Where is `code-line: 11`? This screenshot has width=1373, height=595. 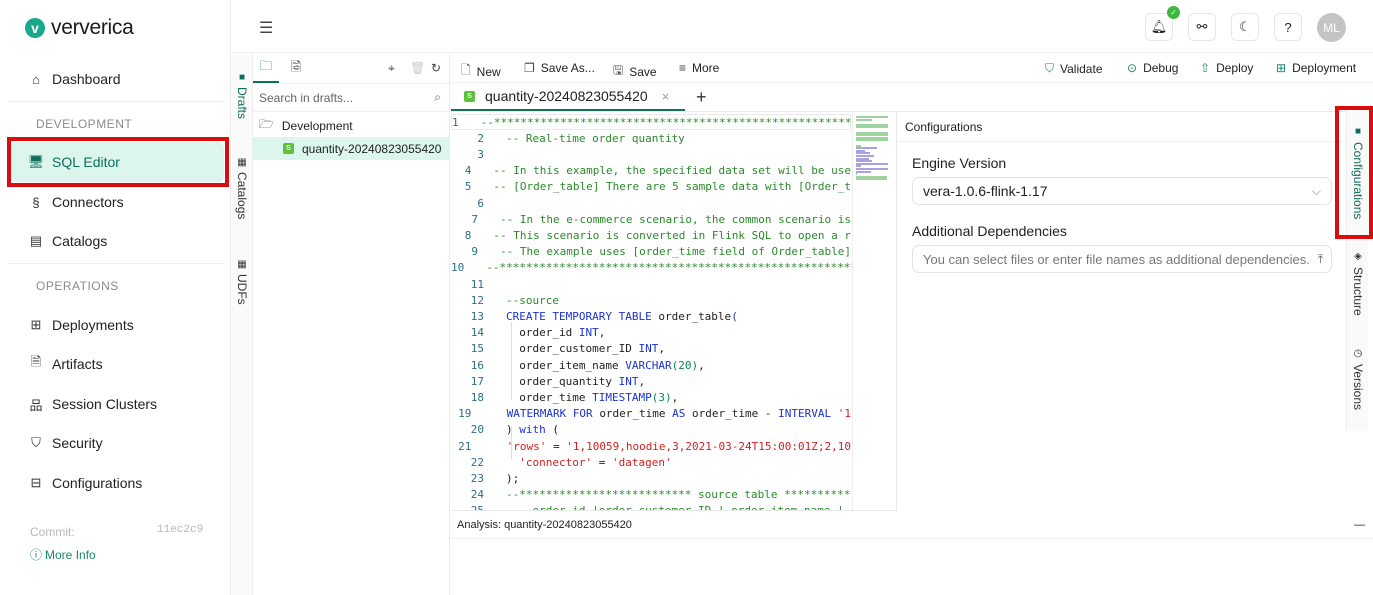
code-line: 11 is located at coordinates (651, 284).